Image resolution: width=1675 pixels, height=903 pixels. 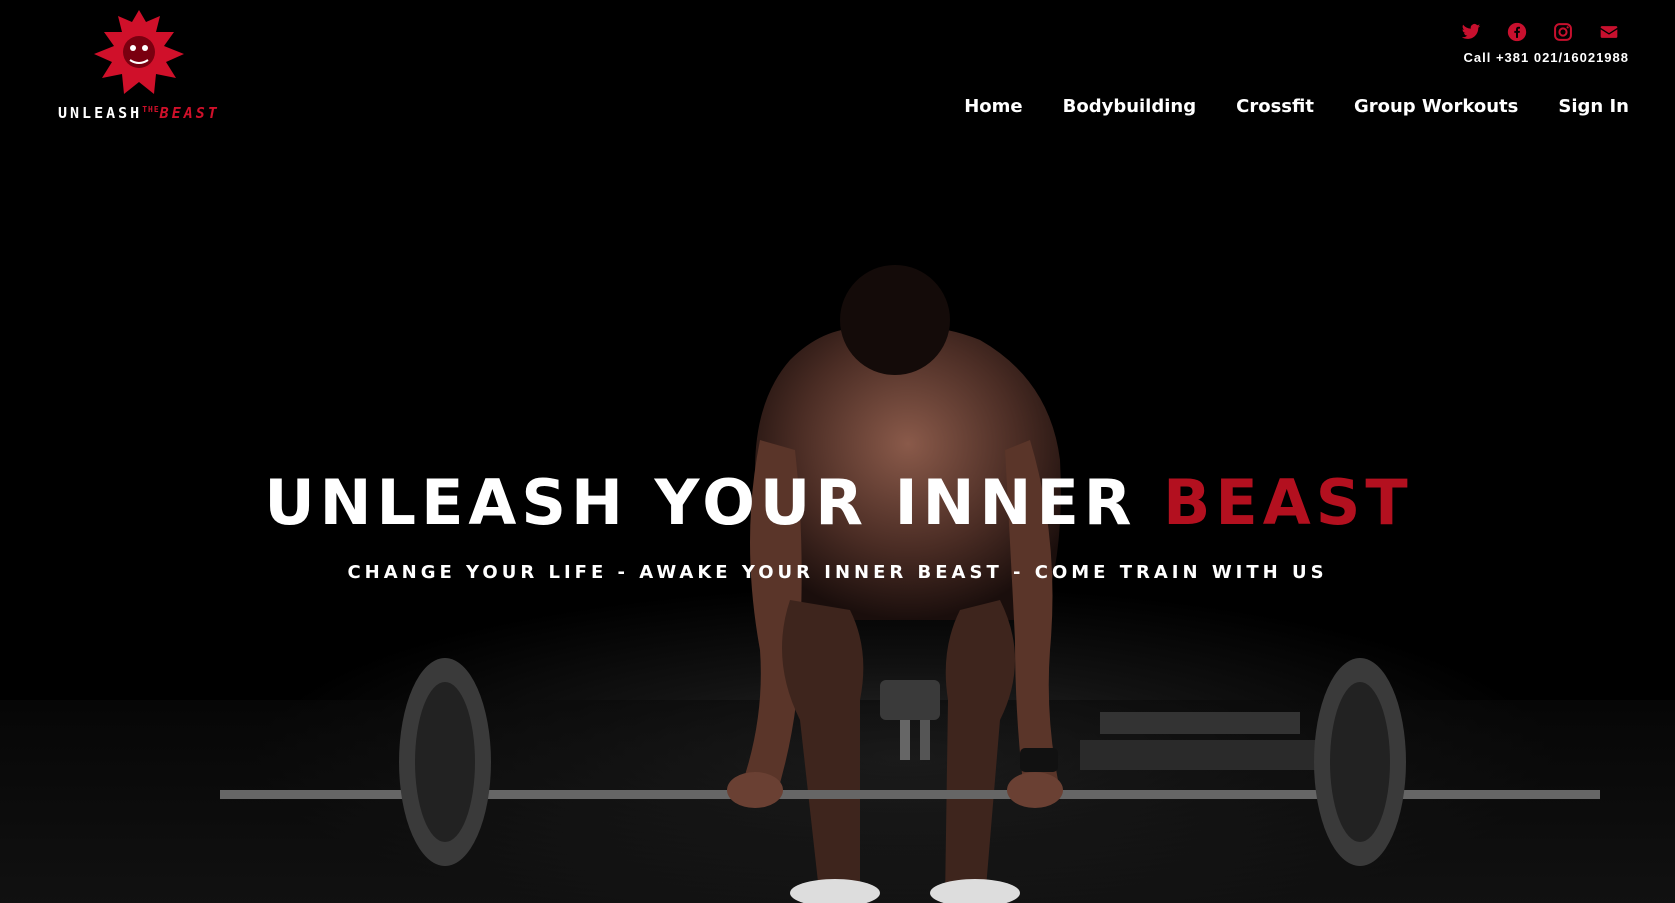 What do you see at coordinates (1471, 32) in the screenshot?
I see `twitter-icon` at bounding box center [1471, 32].